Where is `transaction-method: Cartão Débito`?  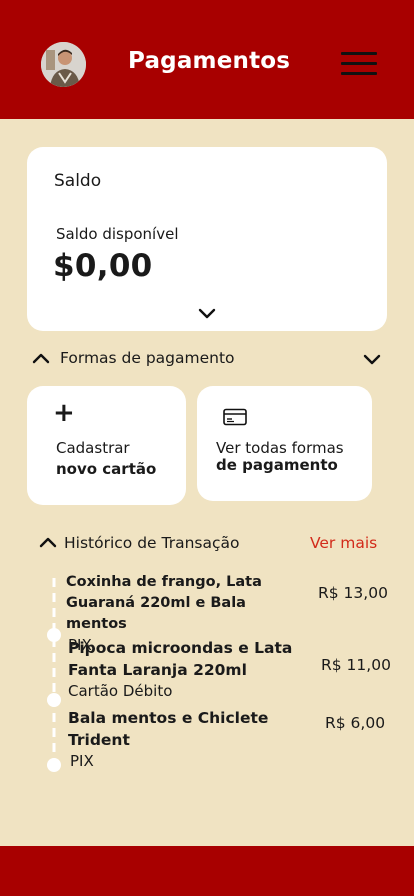 transaction-method: Cartão Débito is located at coordinates (120, 691).